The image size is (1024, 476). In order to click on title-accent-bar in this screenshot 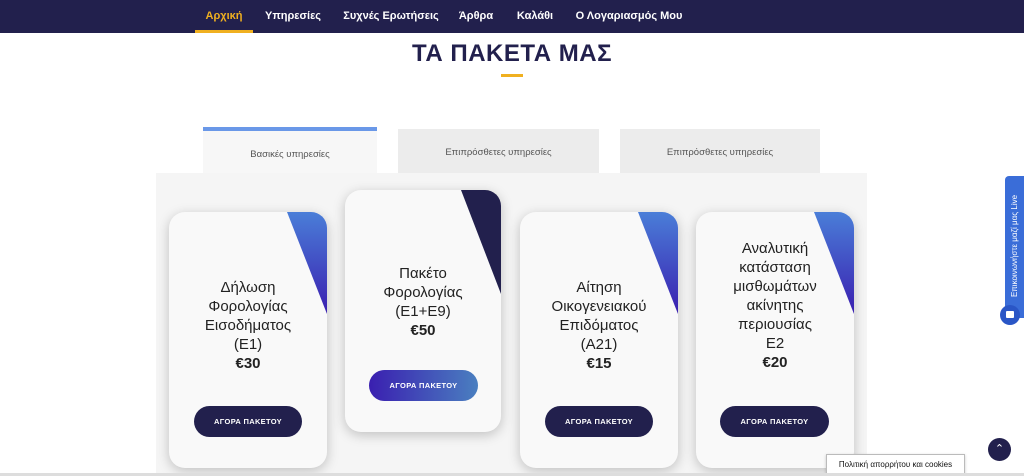, I will do `click(512, 75)`.